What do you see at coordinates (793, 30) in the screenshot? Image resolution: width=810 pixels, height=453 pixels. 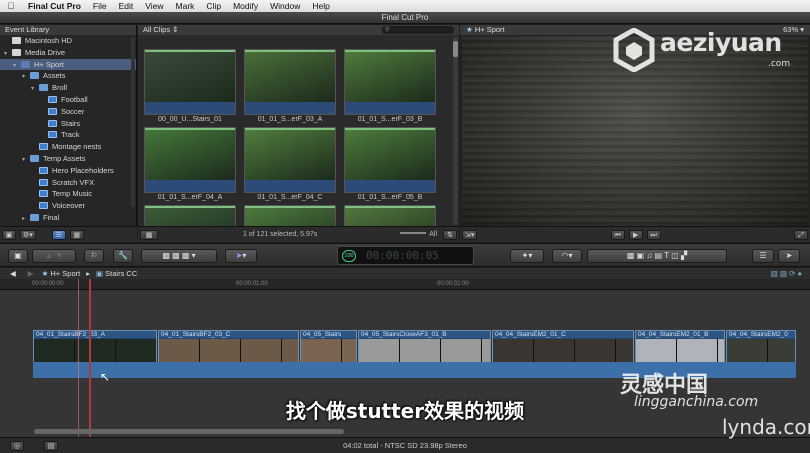 I see `viewer-zoom-dropdown: 63% ▾` at bounding box center [793, 30].